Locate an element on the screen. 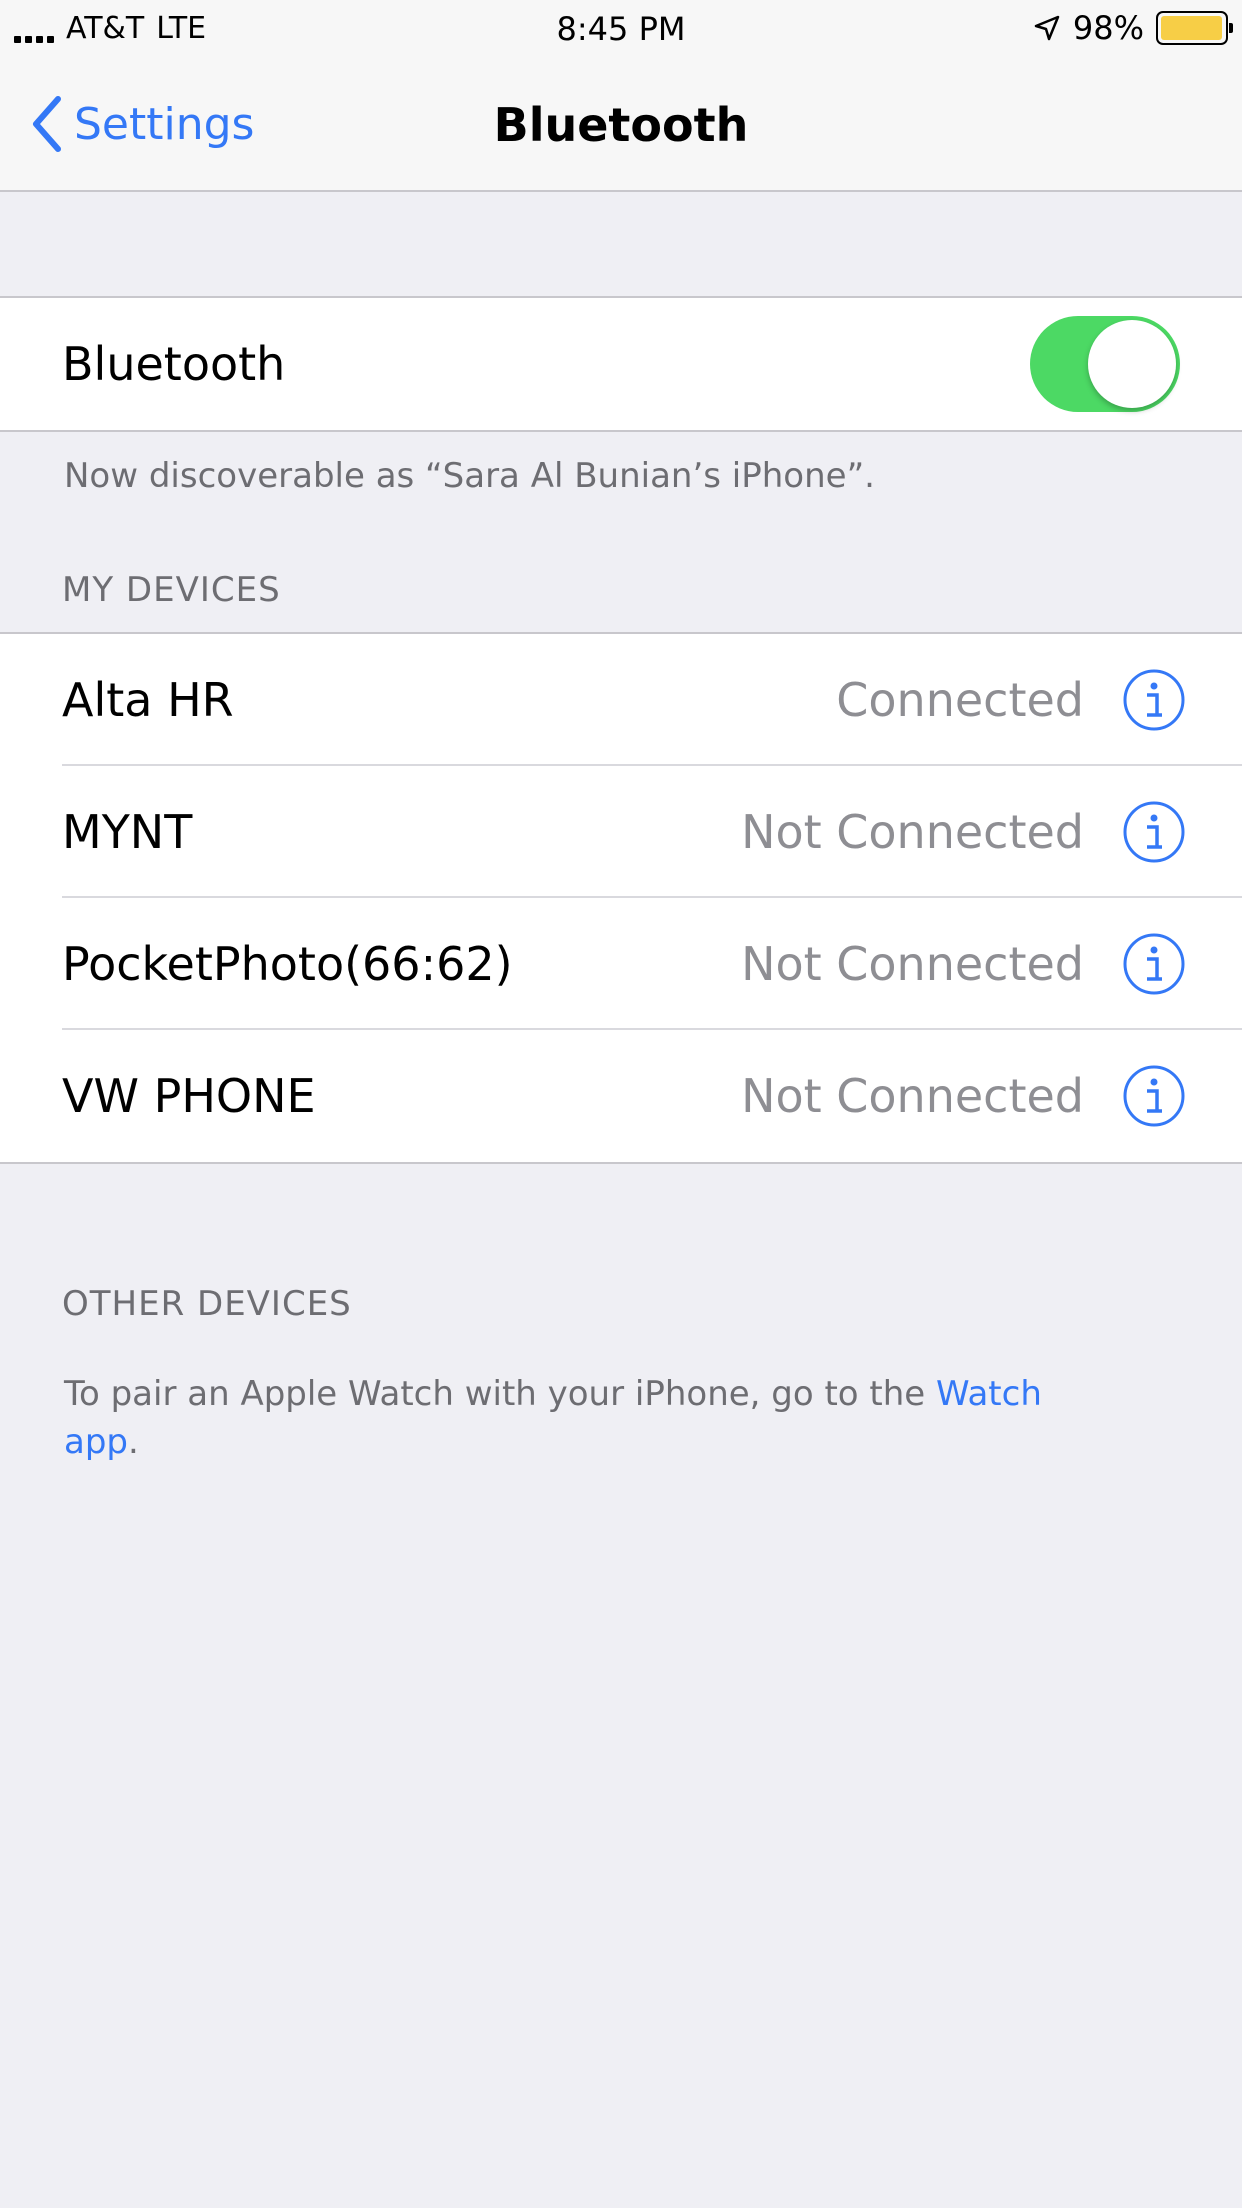 This screenshot has width=1242, height=2208. device-row-mynt: MYNT Not Connected is located at coordinates (621, 832).